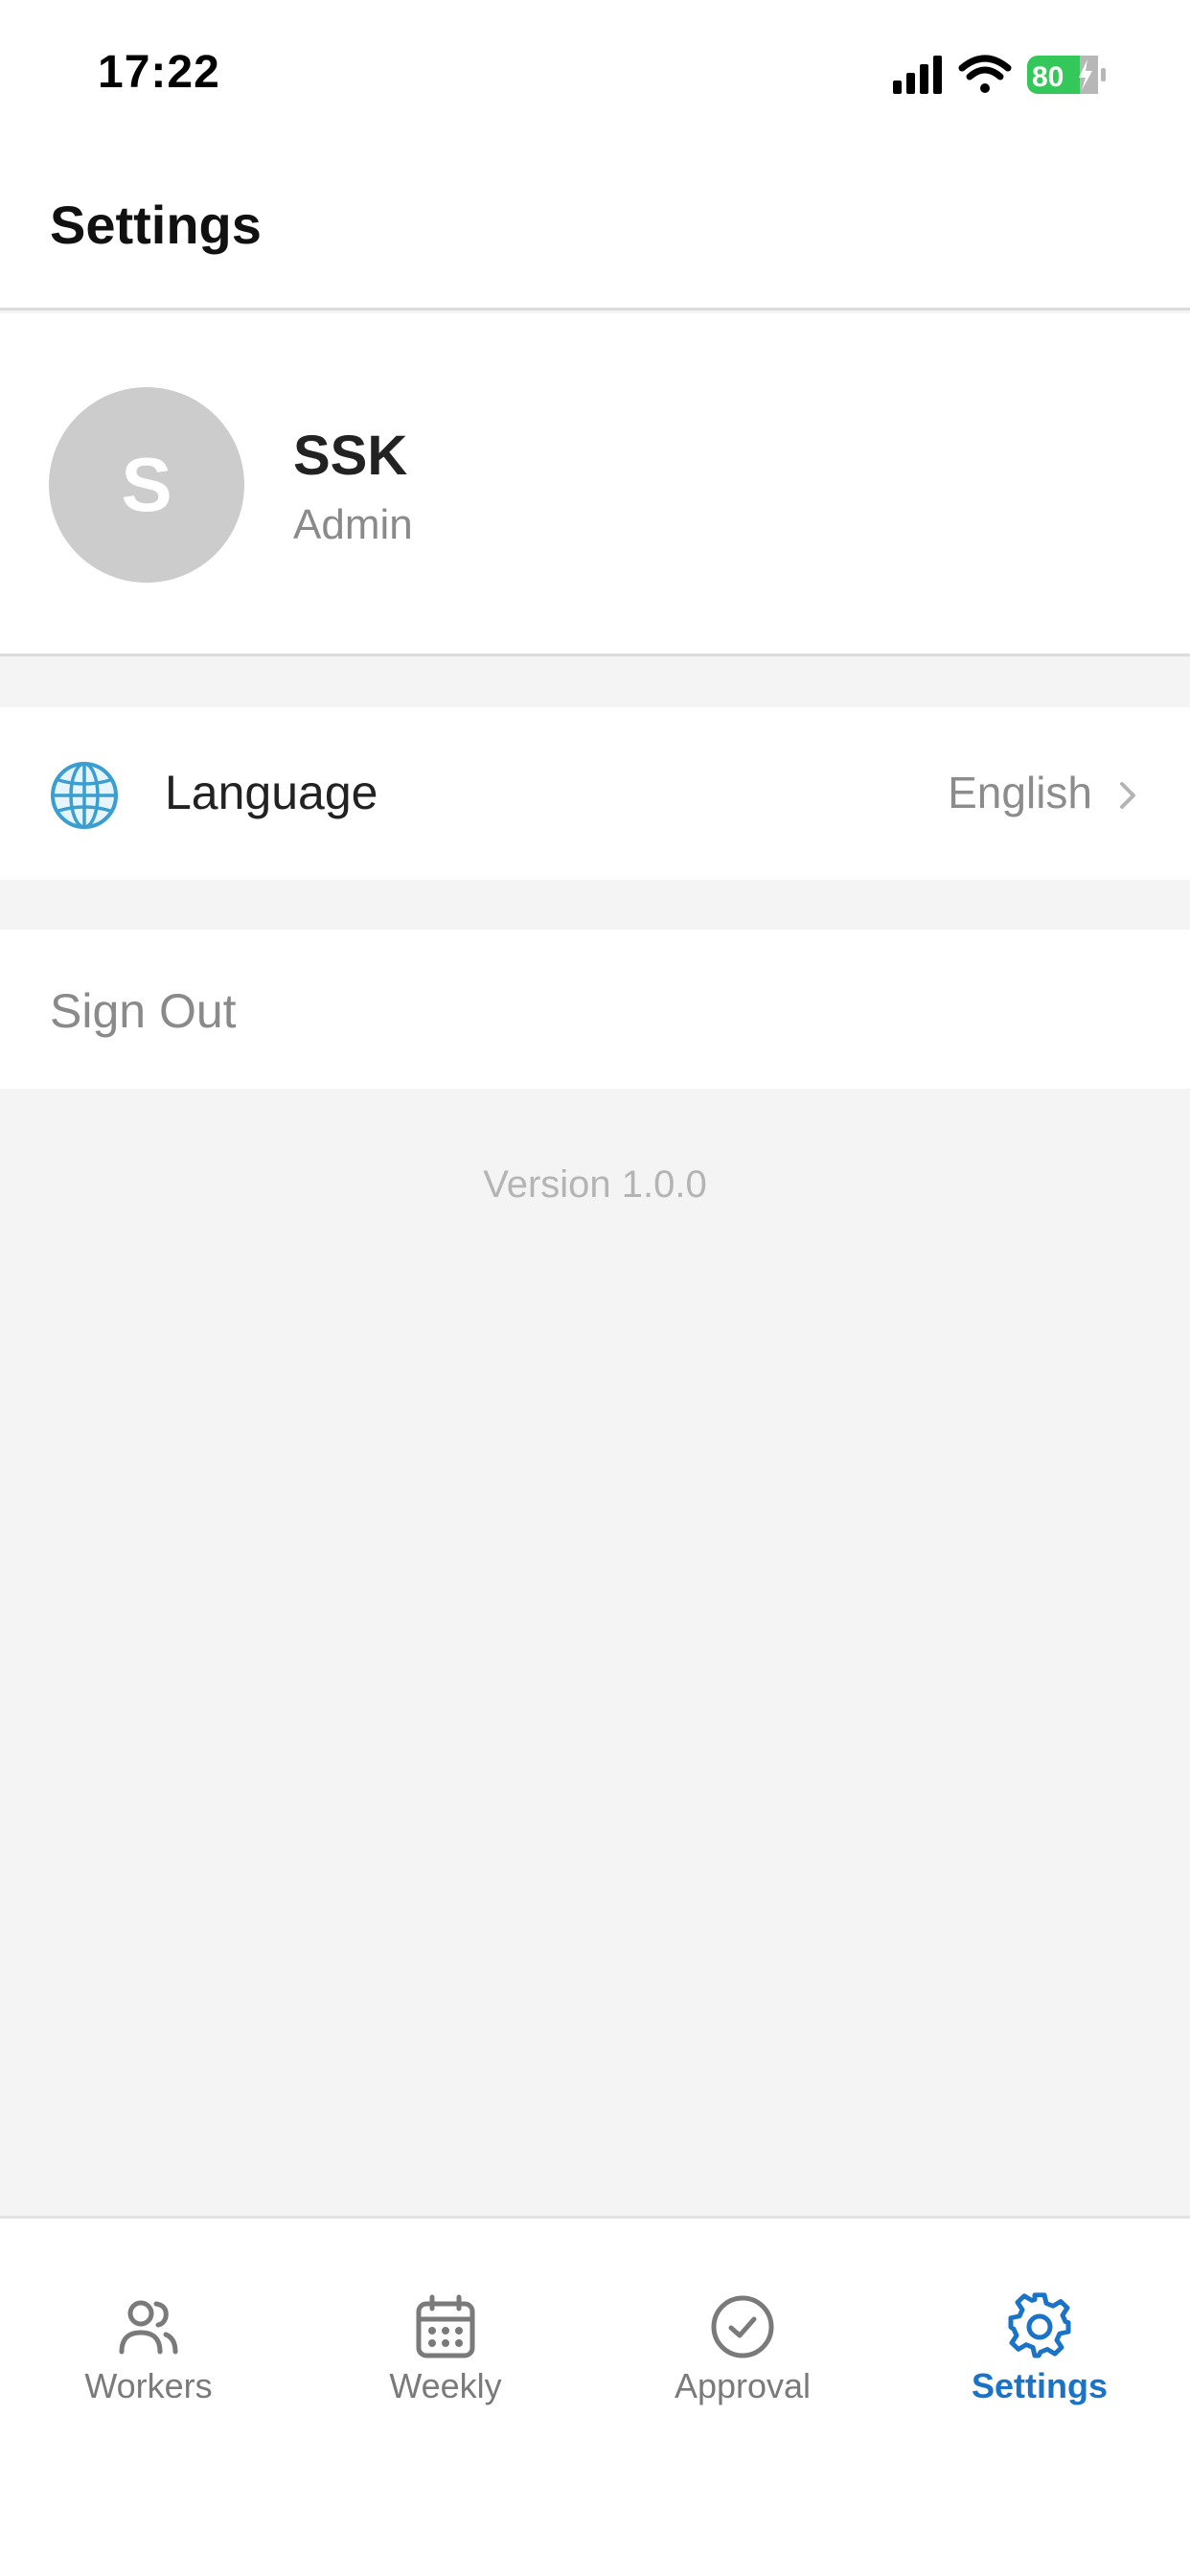 Image resolution: width=1190 pixels, height=2576 pixels. What do you see at coordinates (918, 75) in the screenshot?
I see `signal-icon` at bounding box center [918, 75].